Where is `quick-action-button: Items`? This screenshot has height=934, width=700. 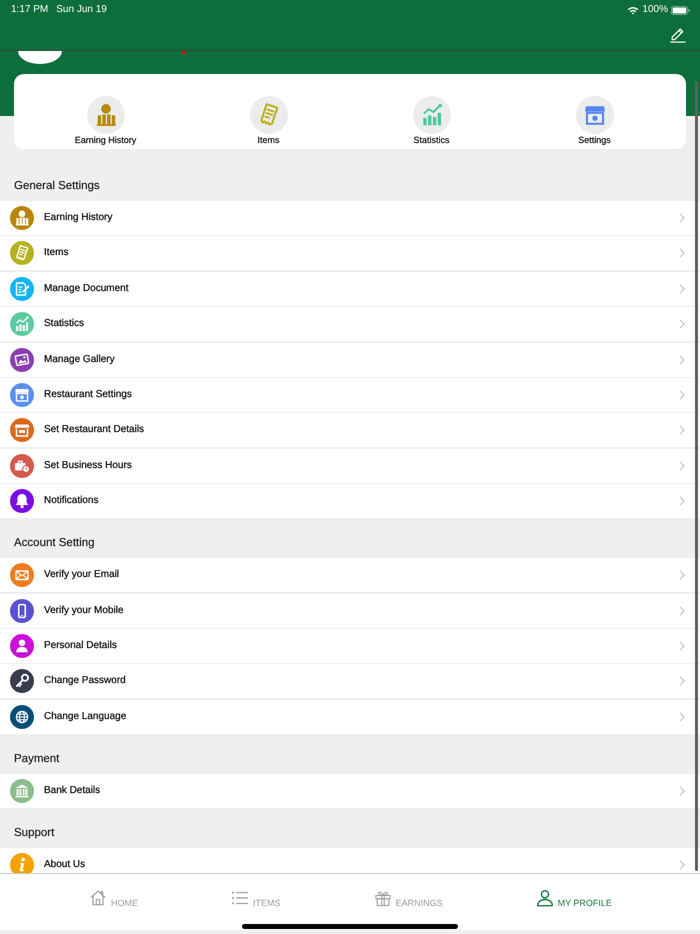
quick-action-button: Items is located at coordinates (269, 121).